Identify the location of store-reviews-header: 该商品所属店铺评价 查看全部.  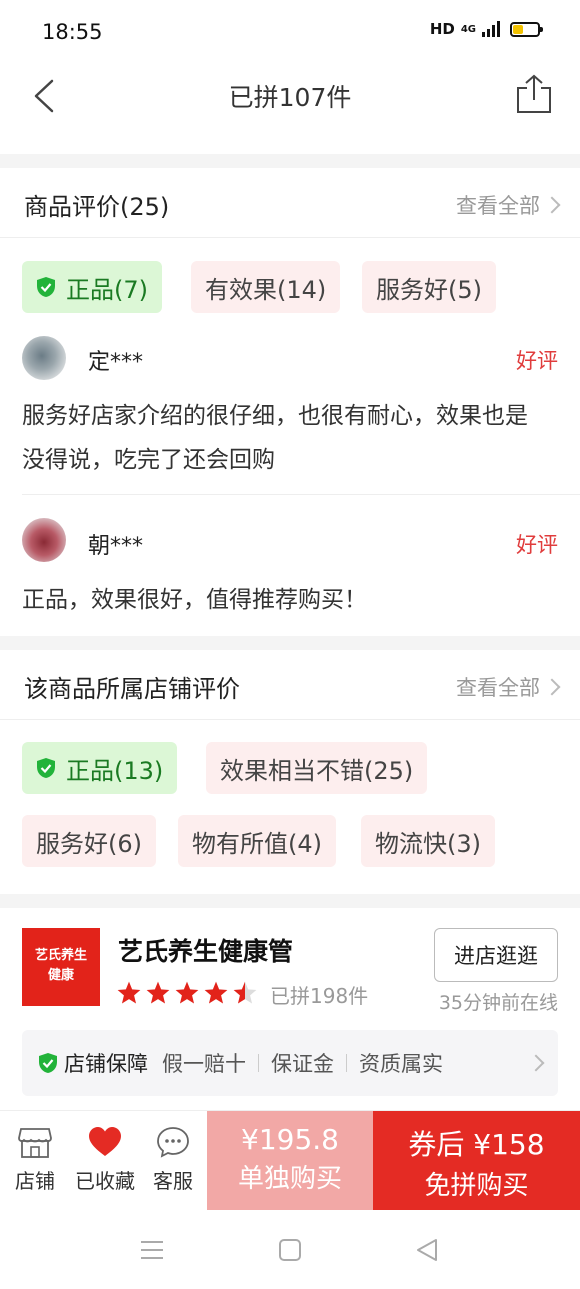
(290, 685).